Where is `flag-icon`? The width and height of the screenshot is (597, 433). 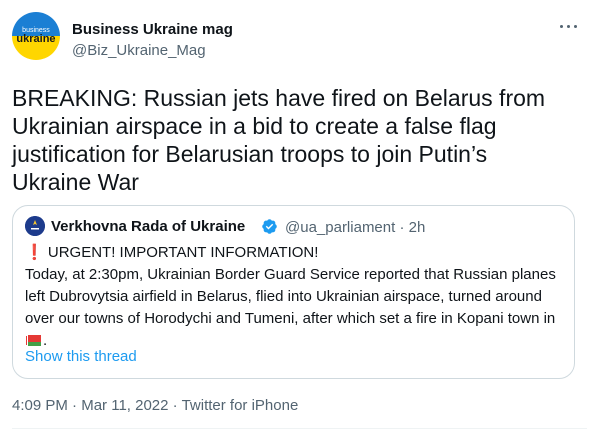 flag-icon is located at coordinates (33, 340).